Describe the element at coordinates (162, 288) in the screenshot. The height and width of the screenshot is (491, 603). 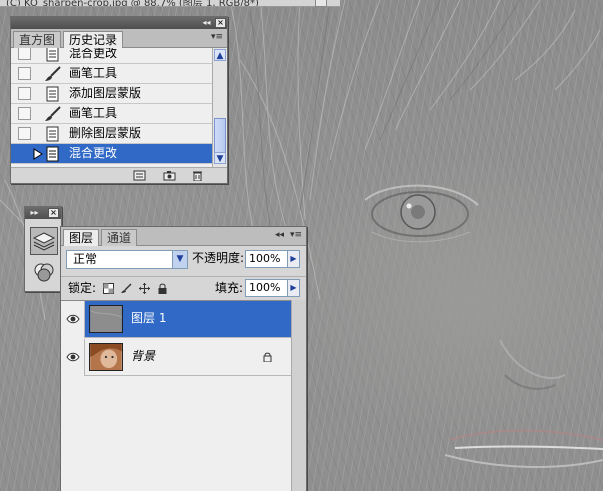
I see `lock-all-icon` at that location.